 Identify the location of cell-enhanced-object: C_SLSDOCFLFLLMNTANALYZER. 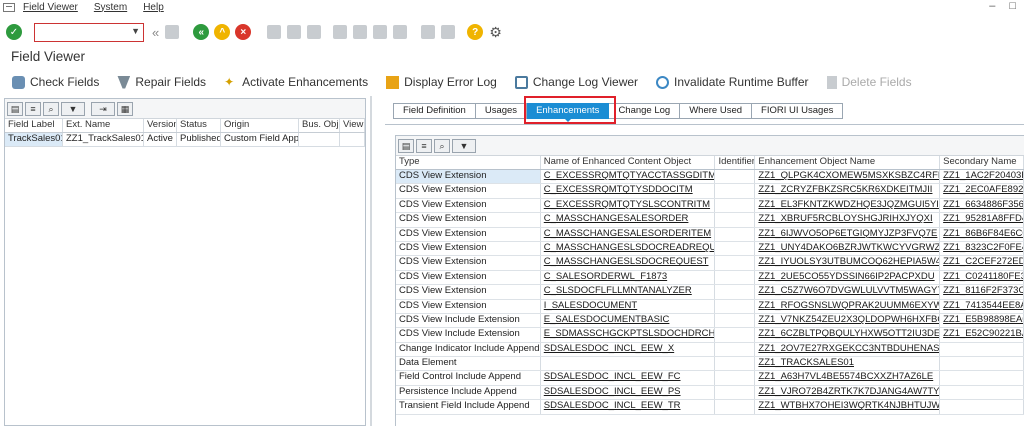
(628, 292).